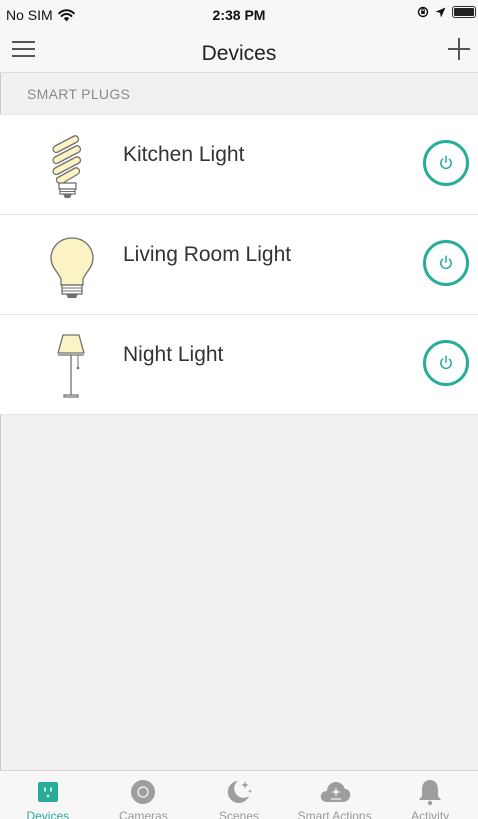 This screenshot has width=478, height=819. I want to click on cfl-bulb-icon, so click(67, 166).